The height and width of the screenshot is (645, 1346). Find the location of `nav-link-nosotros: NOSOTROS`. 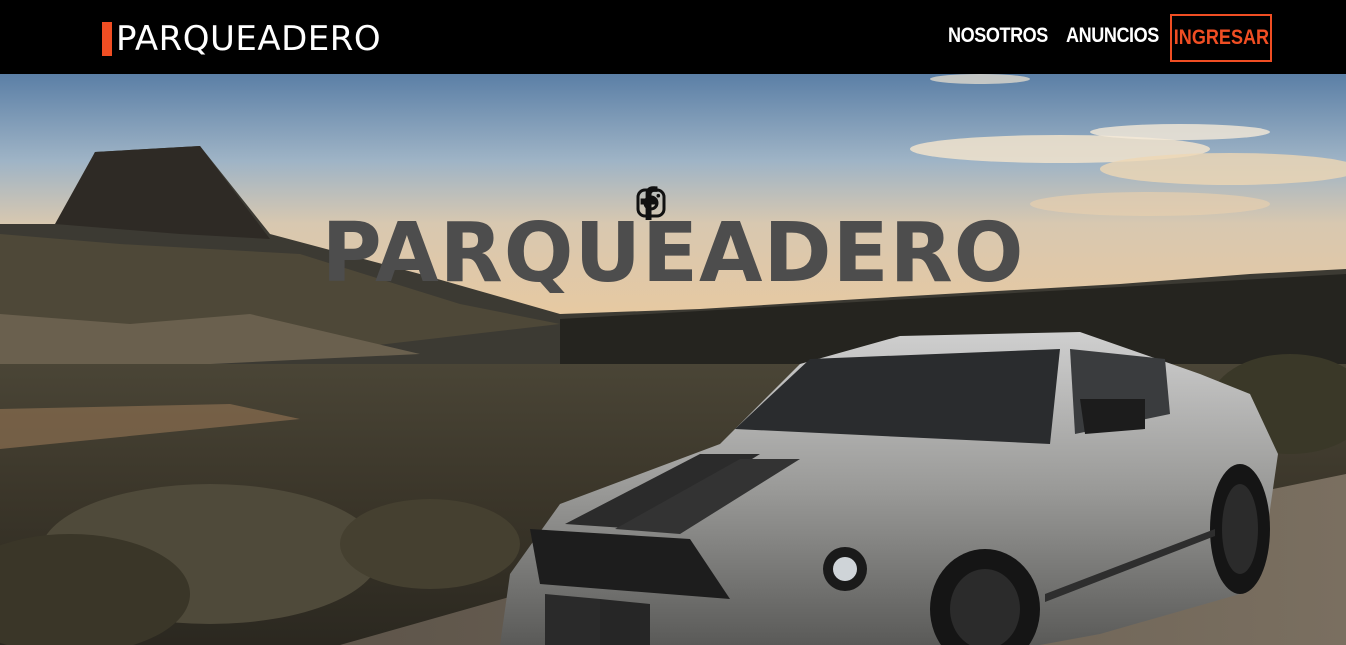

nav-link-nosotros: NOSOTROS is located at coordinates (998, 36).